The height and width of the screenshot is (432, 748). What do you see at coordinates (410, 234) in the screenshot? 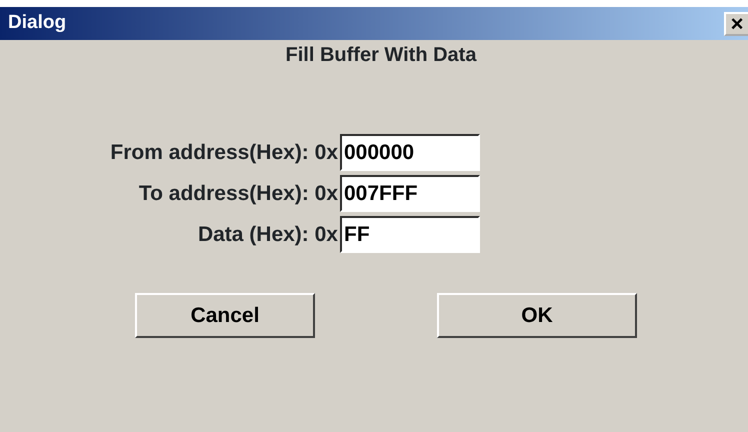
I see `input-field: FF` at bounding box center [410, 234].